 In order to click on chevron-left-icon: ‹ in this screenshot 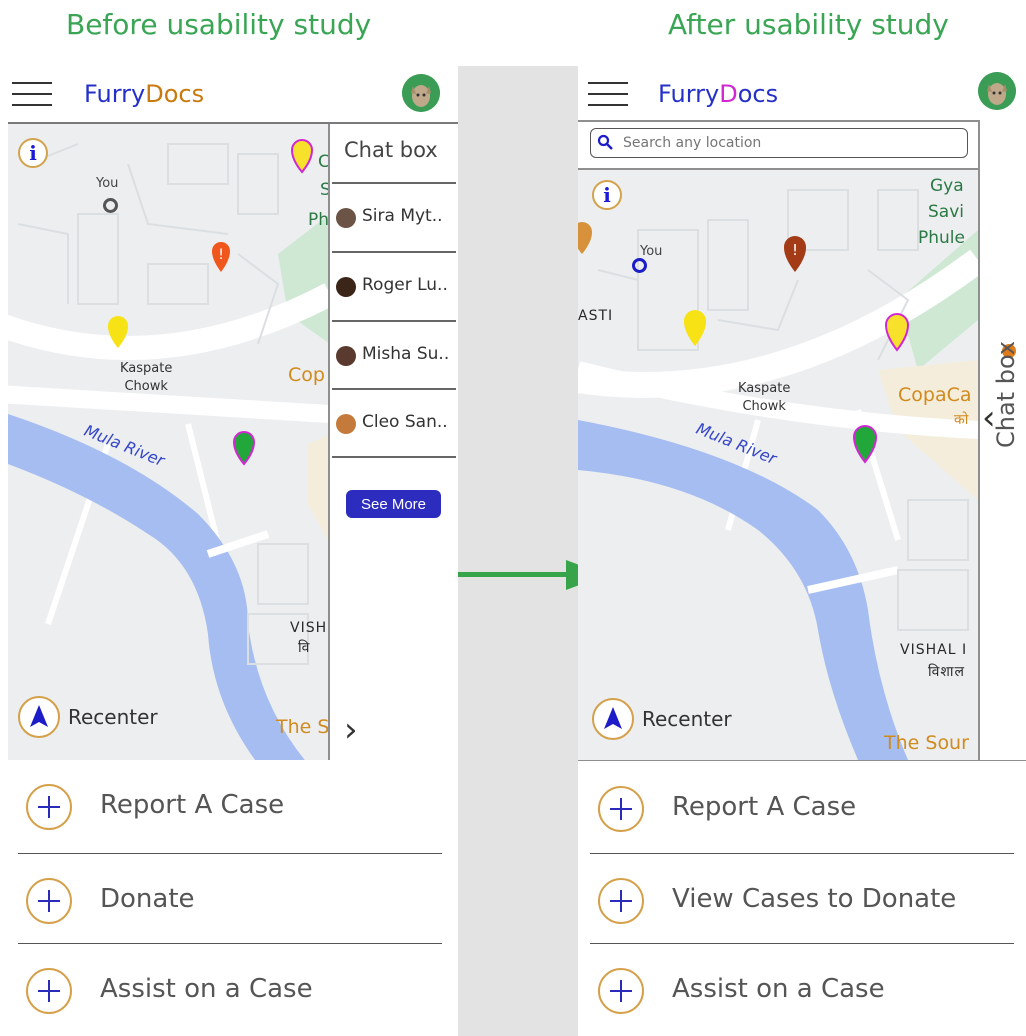, I will do `click(989, 418)`.